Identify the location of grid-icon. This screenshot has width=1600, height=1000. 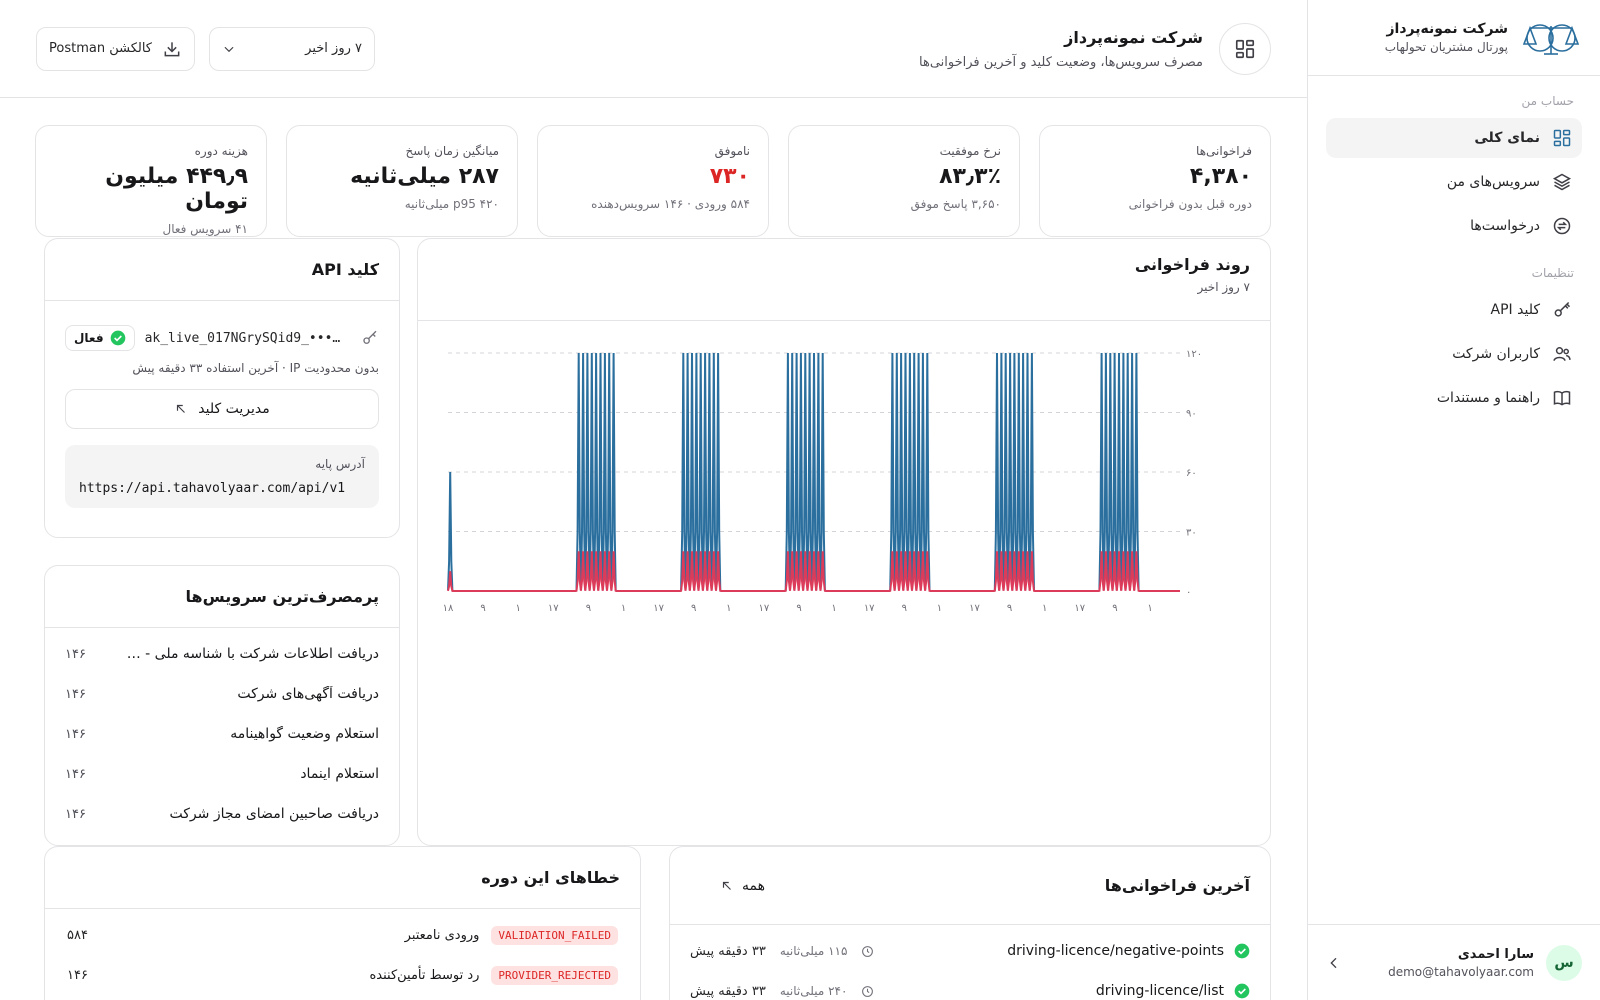
(1245, 48).